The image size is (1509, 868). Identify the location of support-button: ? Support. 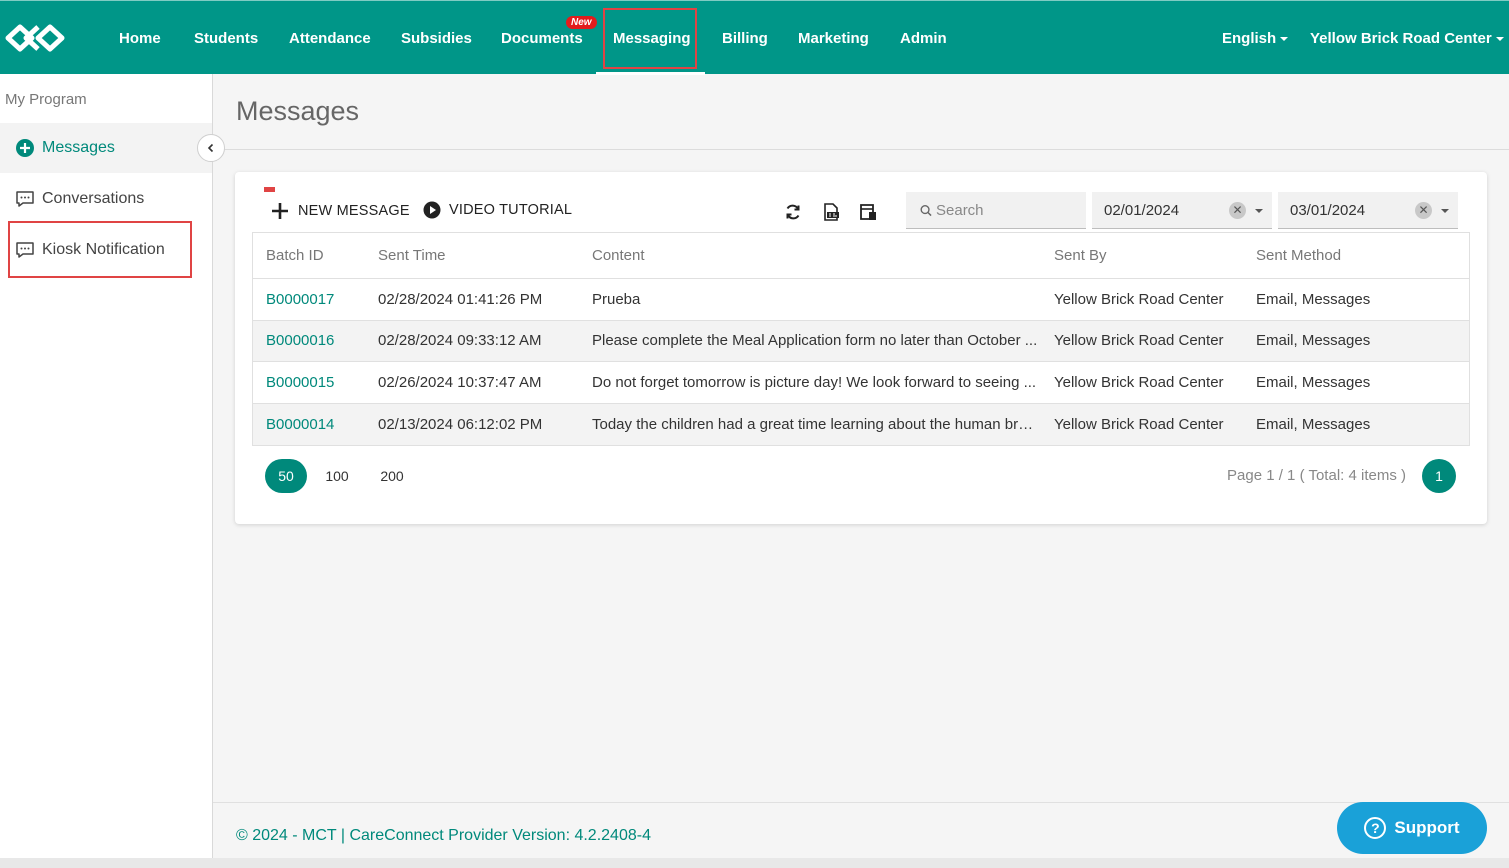
(1412, 828).